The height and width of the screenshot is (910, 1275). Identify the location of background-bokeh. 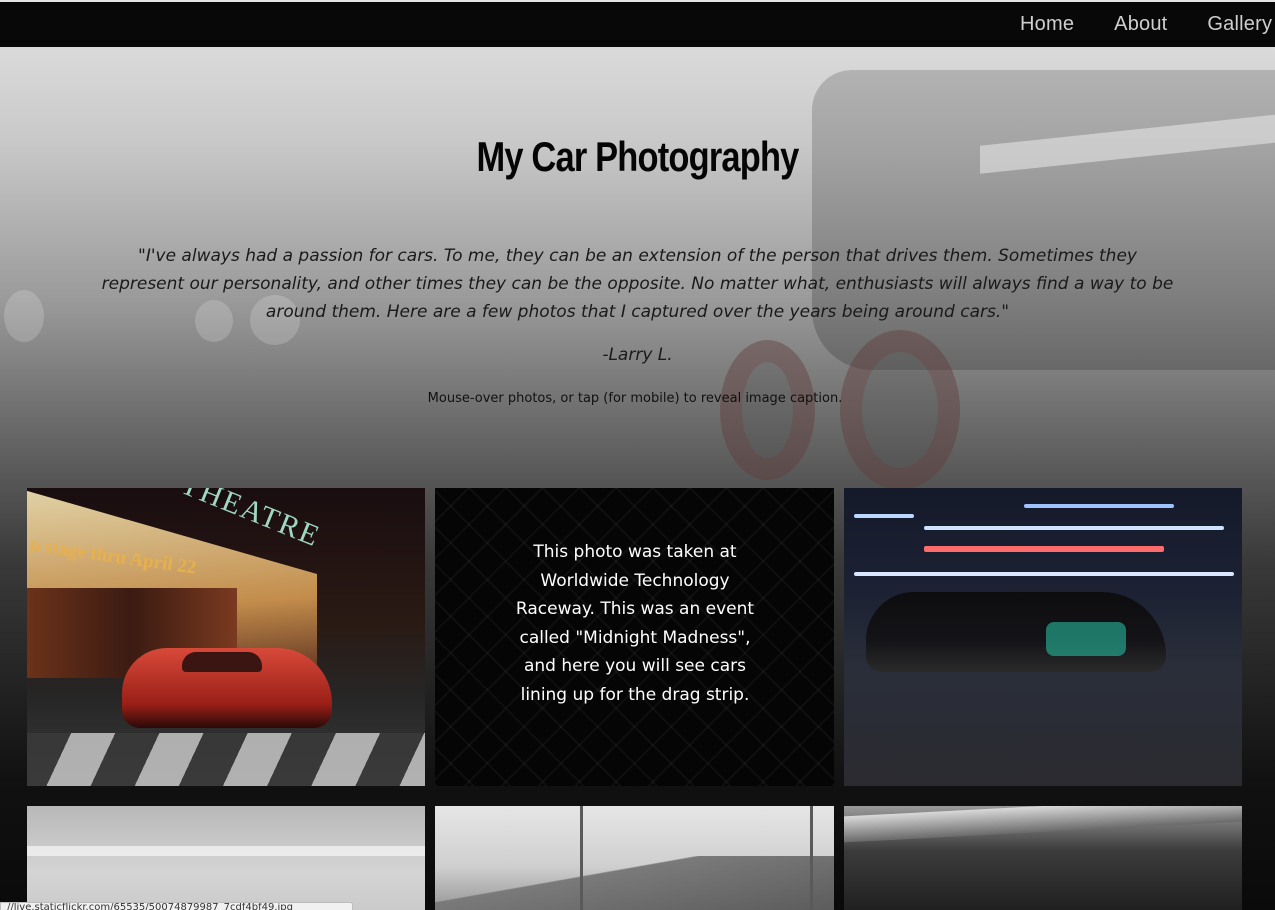
(24, 316).